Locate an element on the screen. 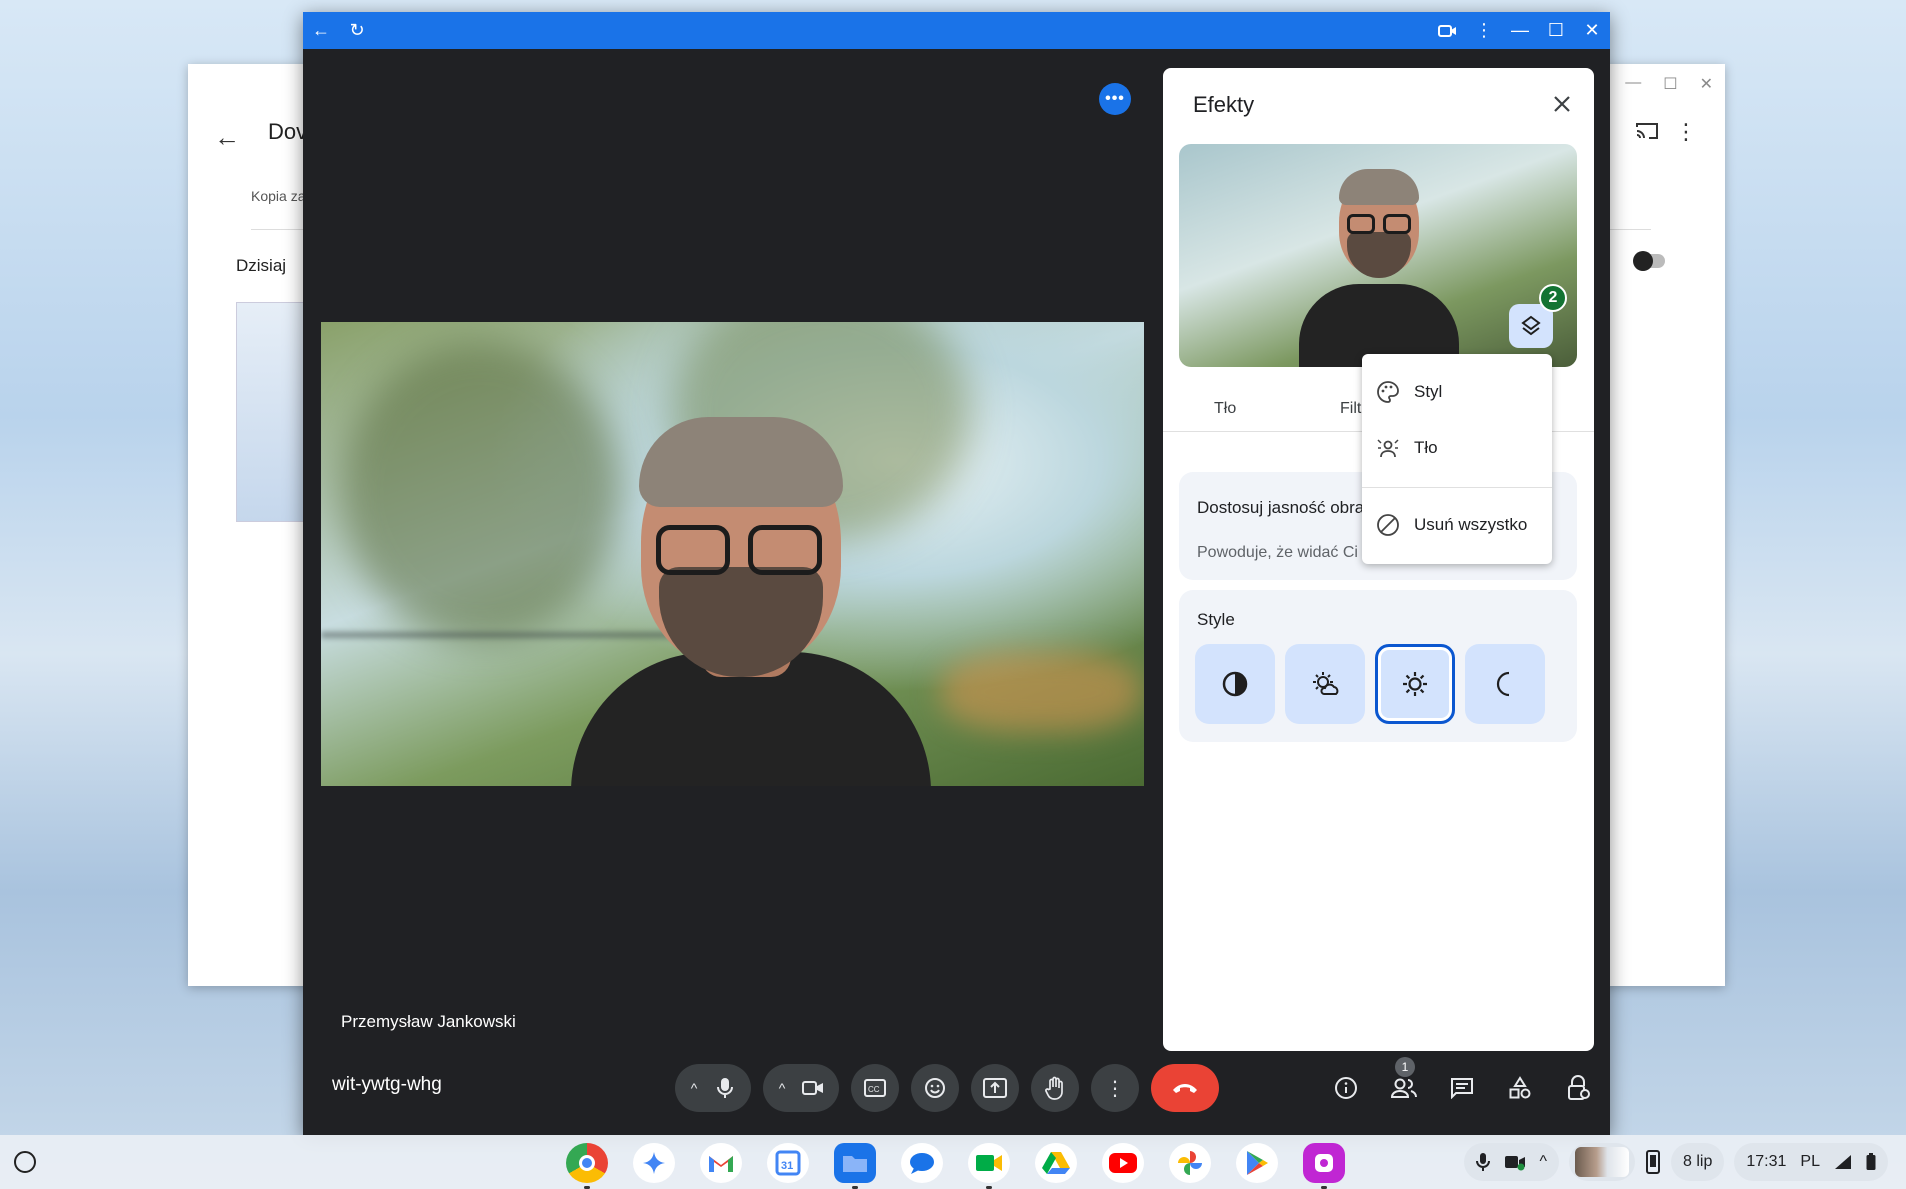  photos-icon is located at coordinates (1190, 1163).